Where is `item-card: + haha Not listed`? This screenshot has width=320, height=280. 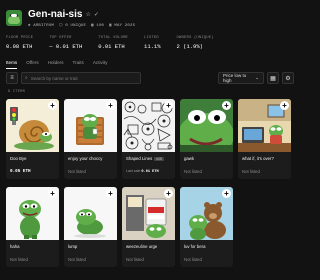
item-card: + haha Not listed is located at coordinates (32, 227).